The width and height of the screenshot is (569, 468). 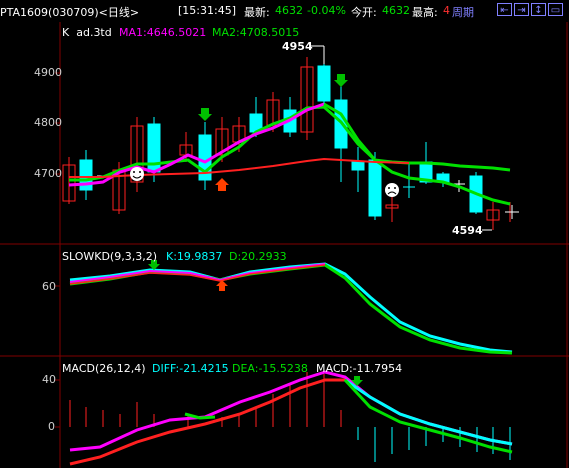 What do you see at coordinates (359, 368) in the screenshot?
I see `macd-value: MACD:-11.7954` at bounding box center [359, 368].